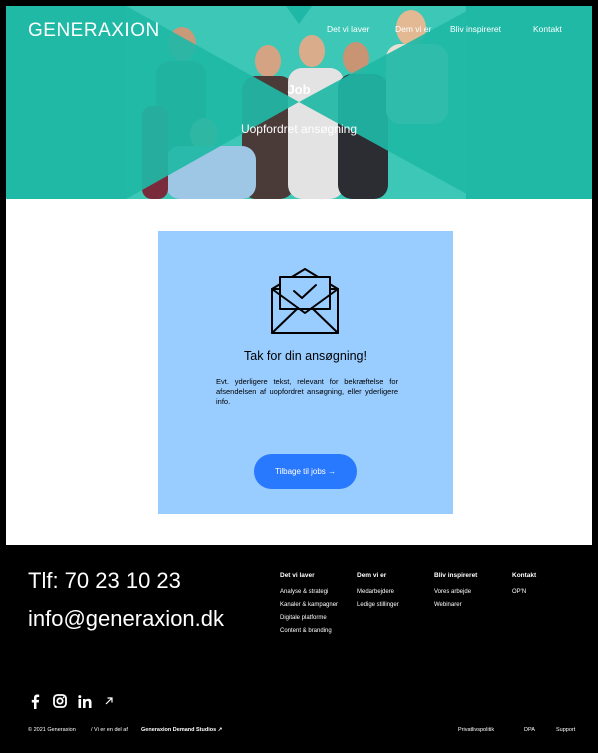  What do you see at coordinates (542, 592) in the screenshot?
I see `footer-link: OP'N` at bounding box center [542, 592].